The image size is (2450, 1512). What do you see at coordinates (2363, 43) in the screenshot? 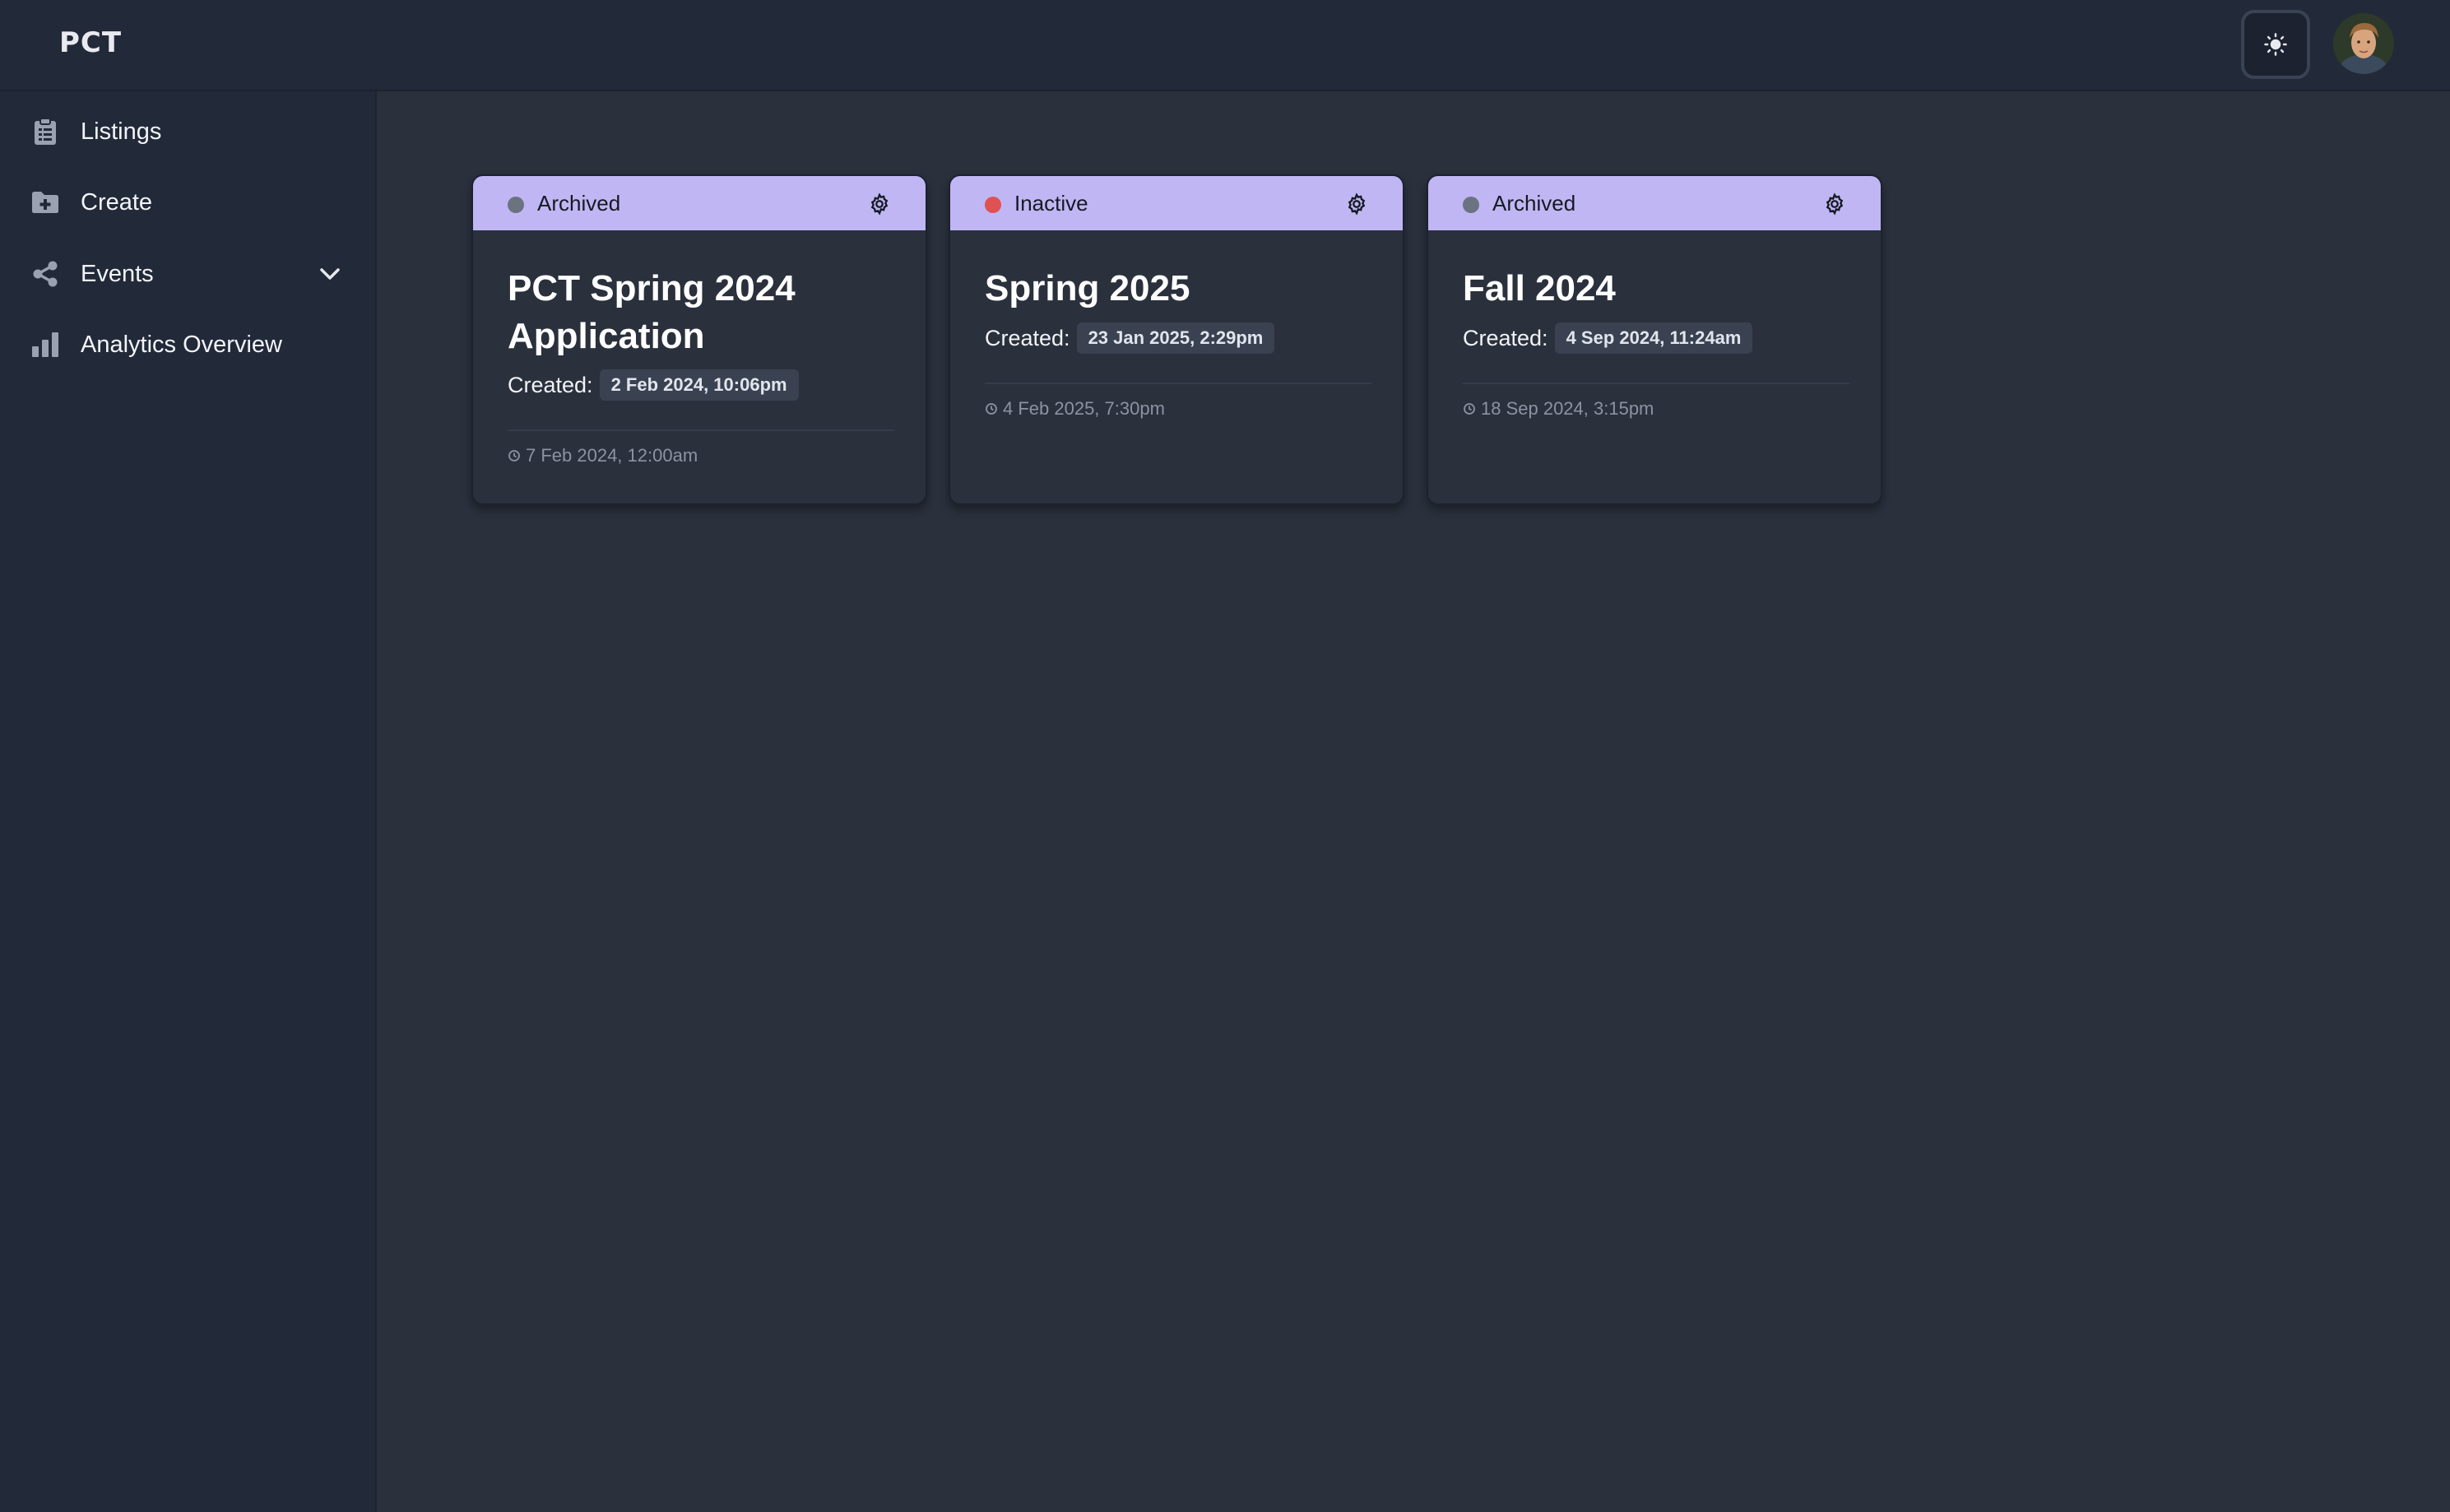
I see `user-avatar` at bounding box center [2363, 43].